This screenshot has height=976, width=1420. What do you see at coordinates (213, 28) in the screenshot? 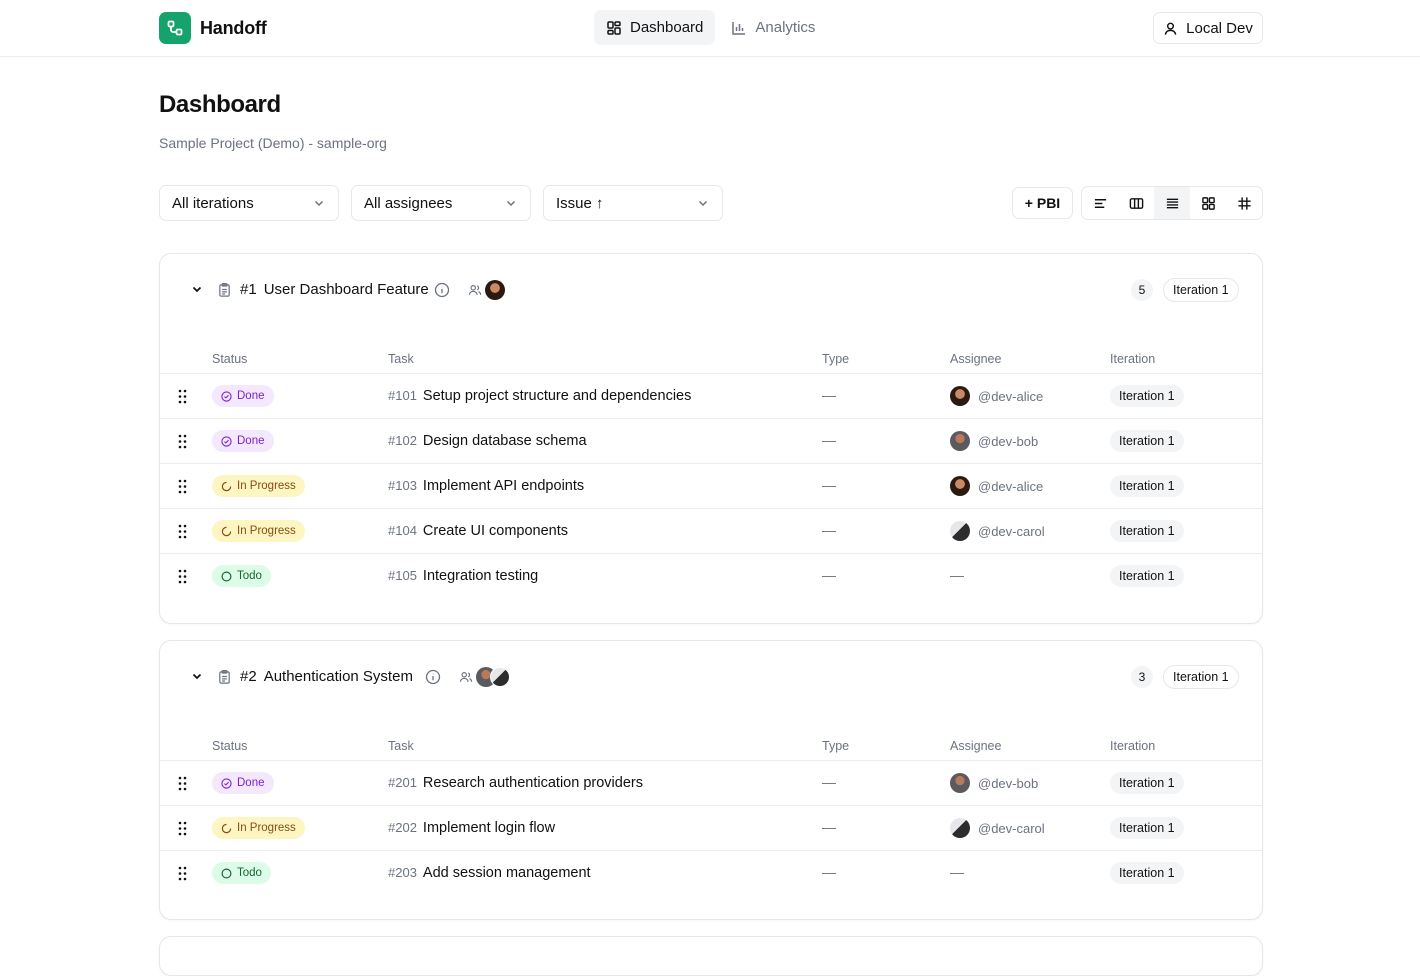
I see `brand: Handoff` at bounding box center [213, 28].